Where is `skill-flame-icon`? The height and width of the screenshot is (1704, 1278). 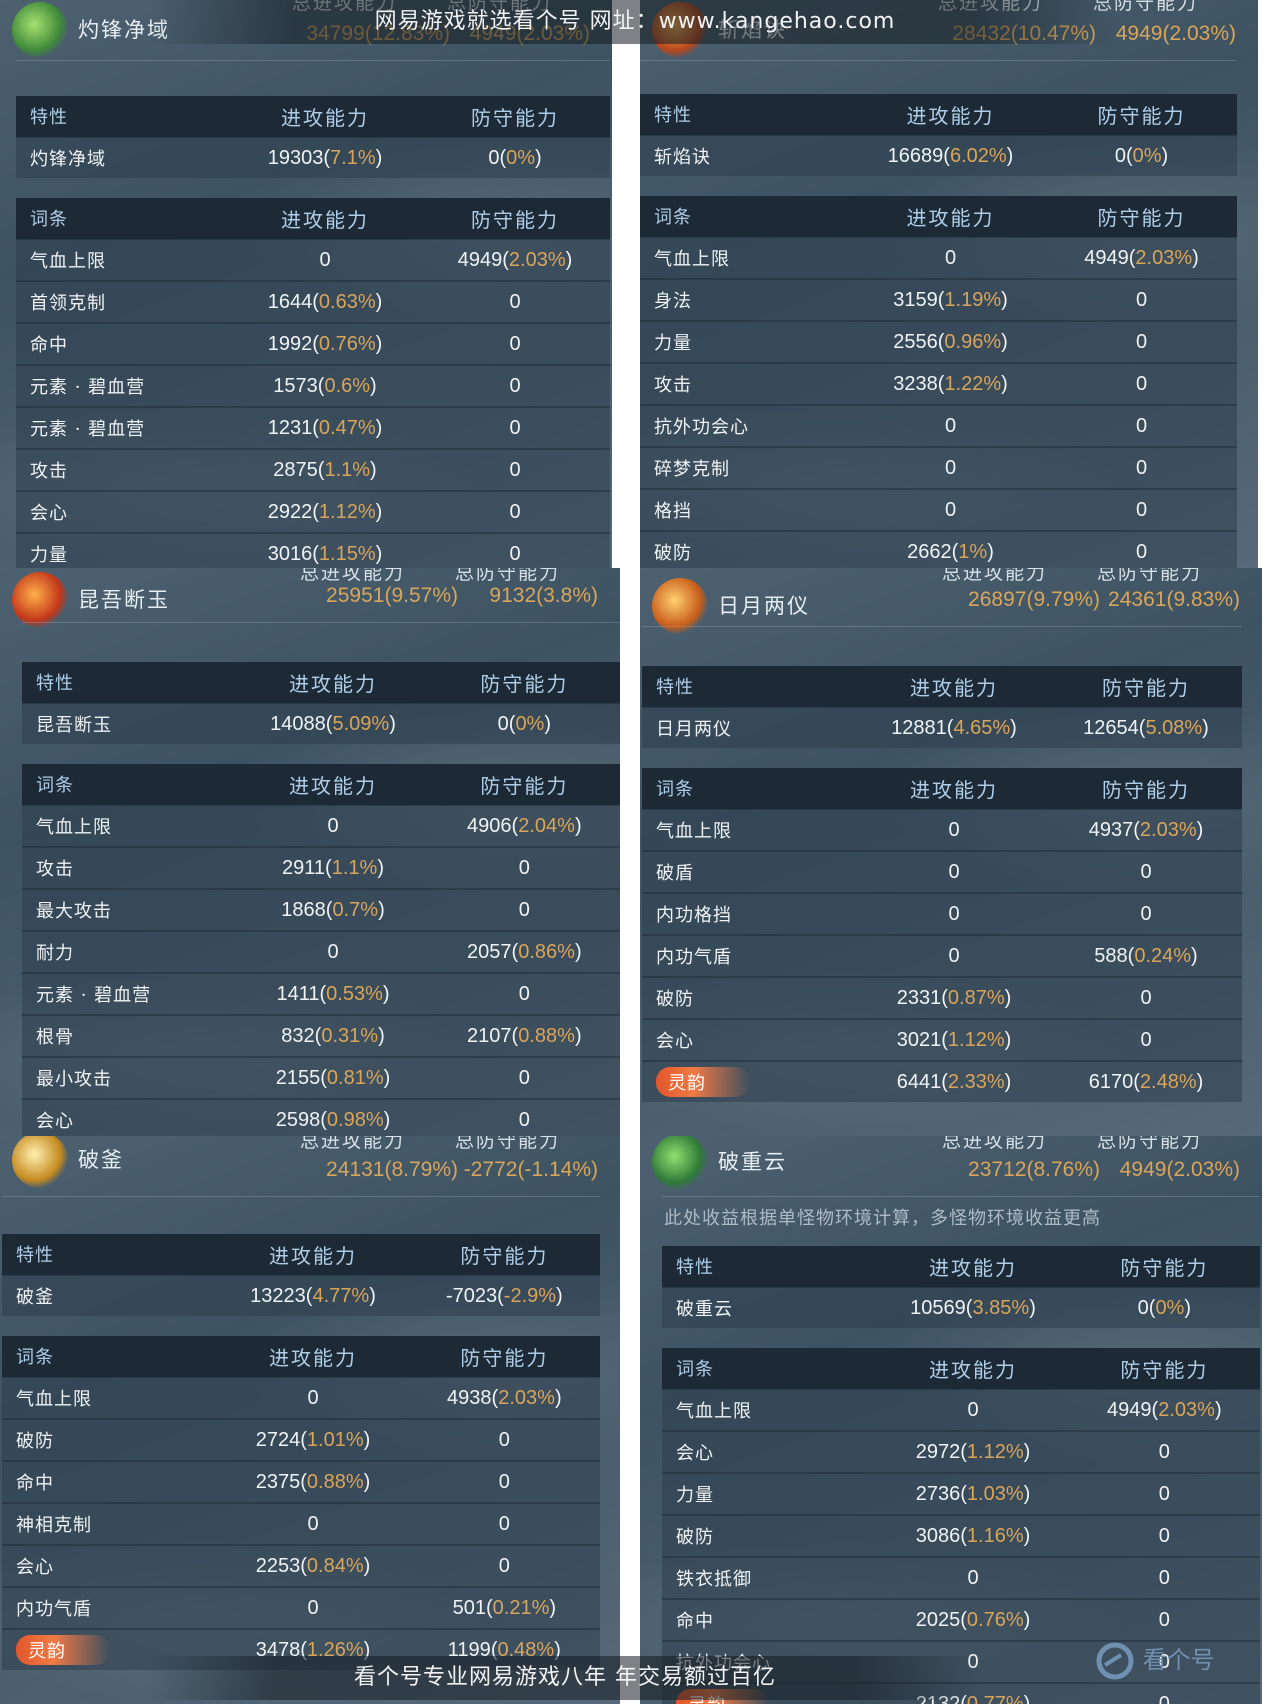 skill-flame-icon is located at coordinates (680, 1163).